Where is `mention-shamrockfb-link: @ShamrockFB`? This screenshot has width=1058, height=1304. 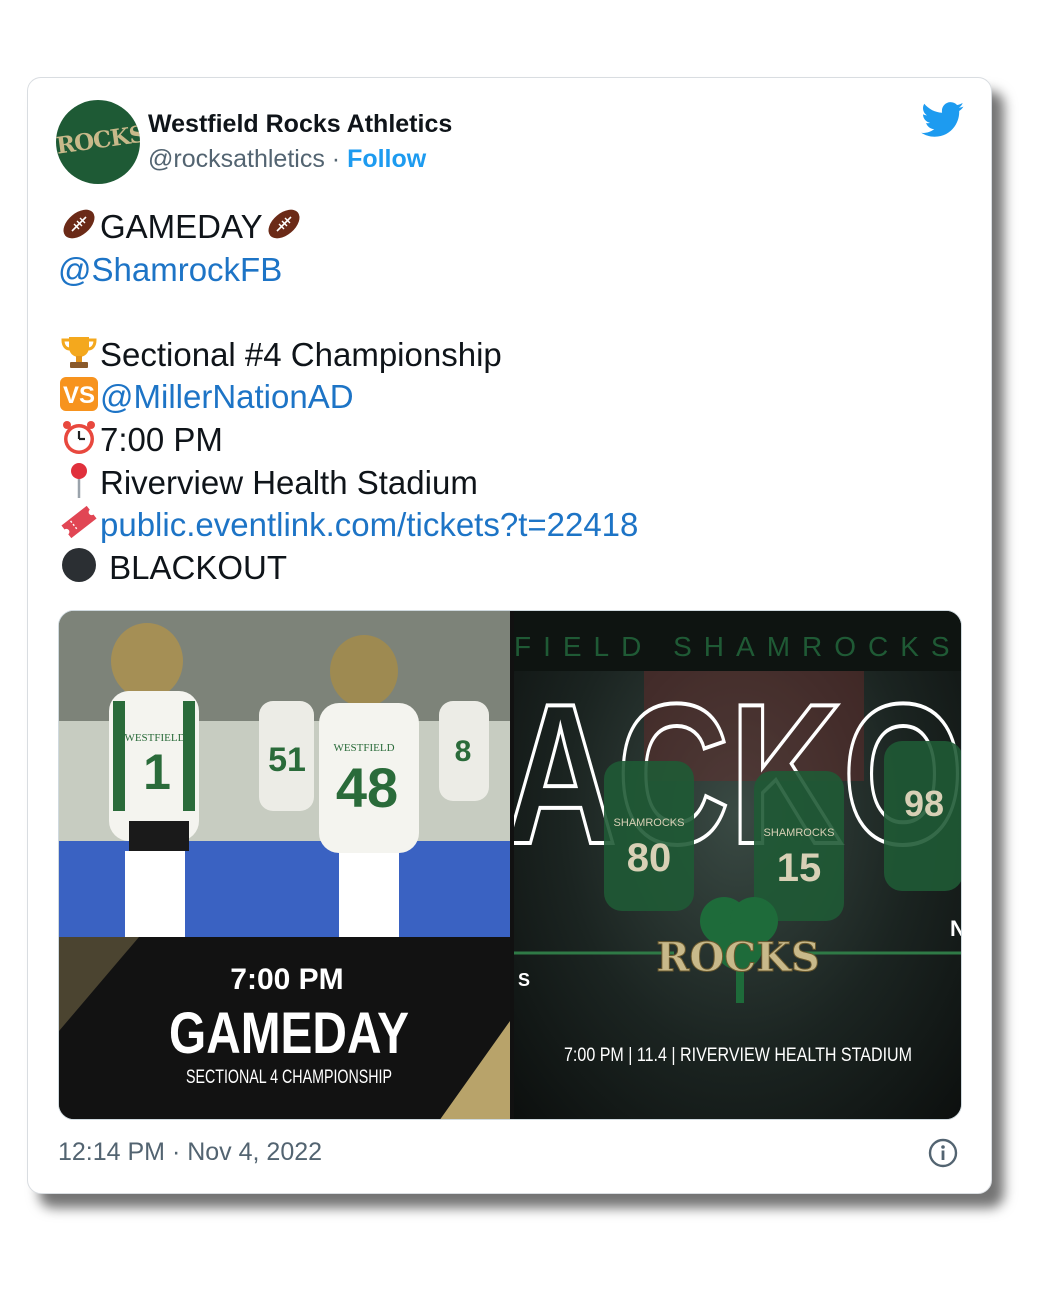 mention-shamrockfb-link: @ShamrockFB is located at coordinates (508, 270).